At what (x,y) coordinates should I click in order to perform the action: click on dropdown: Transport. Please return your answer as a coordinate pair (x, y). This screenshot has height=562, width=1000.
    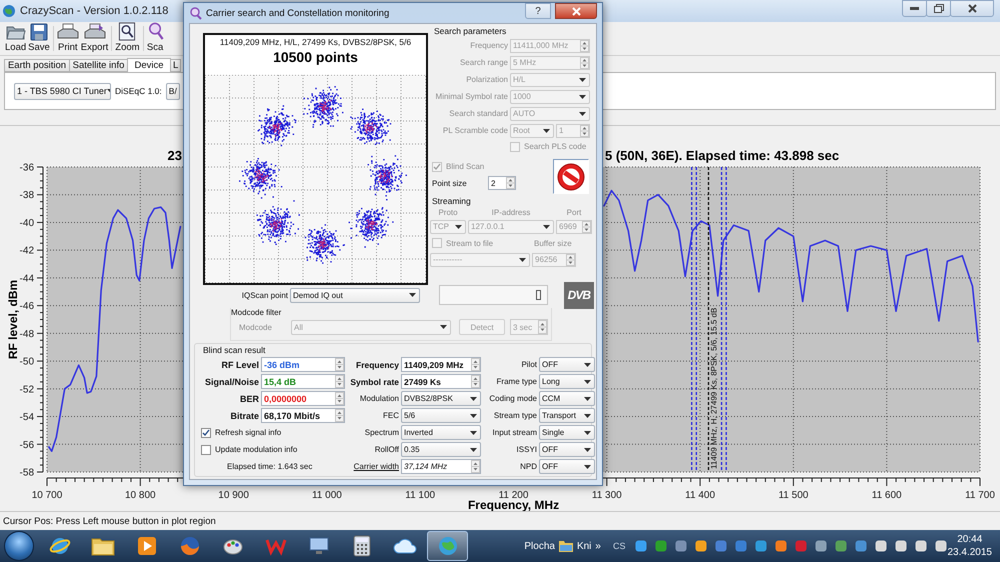
    Looking at the image, I should click on (567, 415).